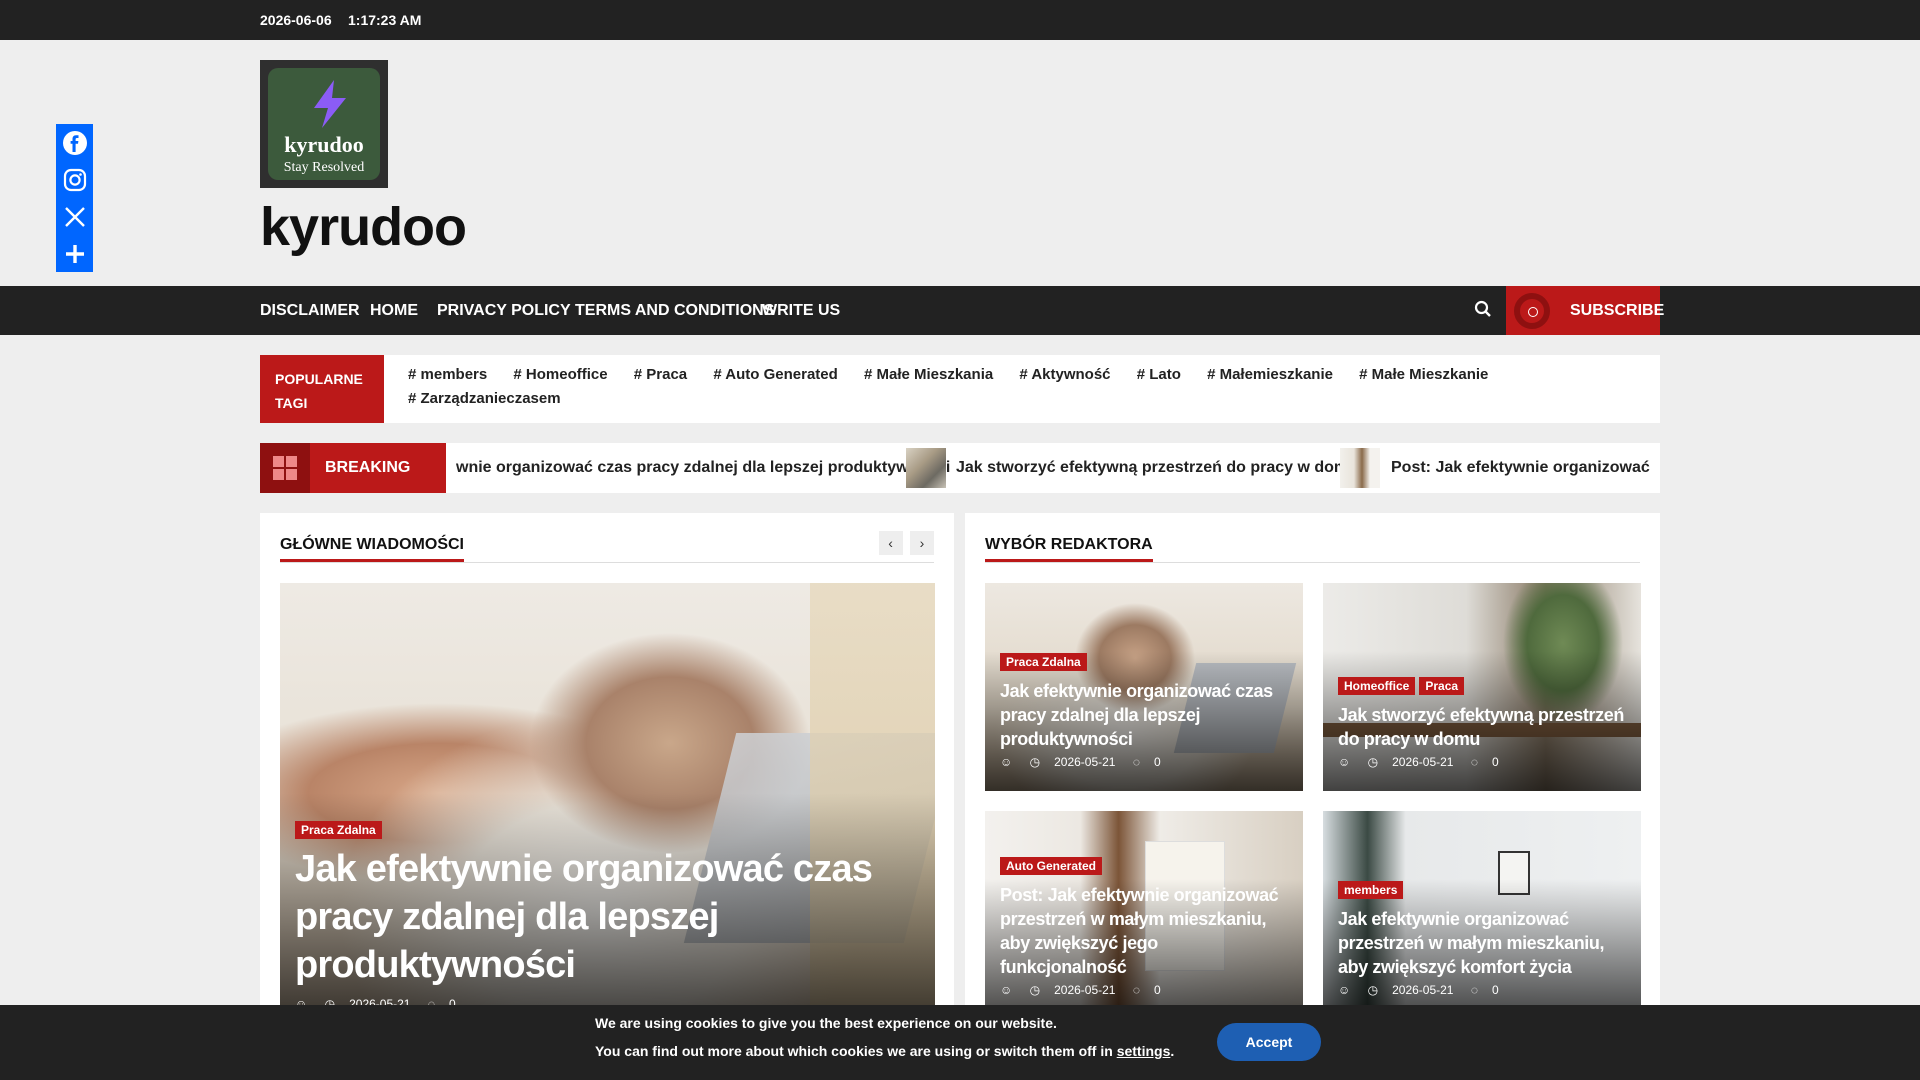  I want to click on tag-link: # Małe Mieszkanie, so click(1423, 375).